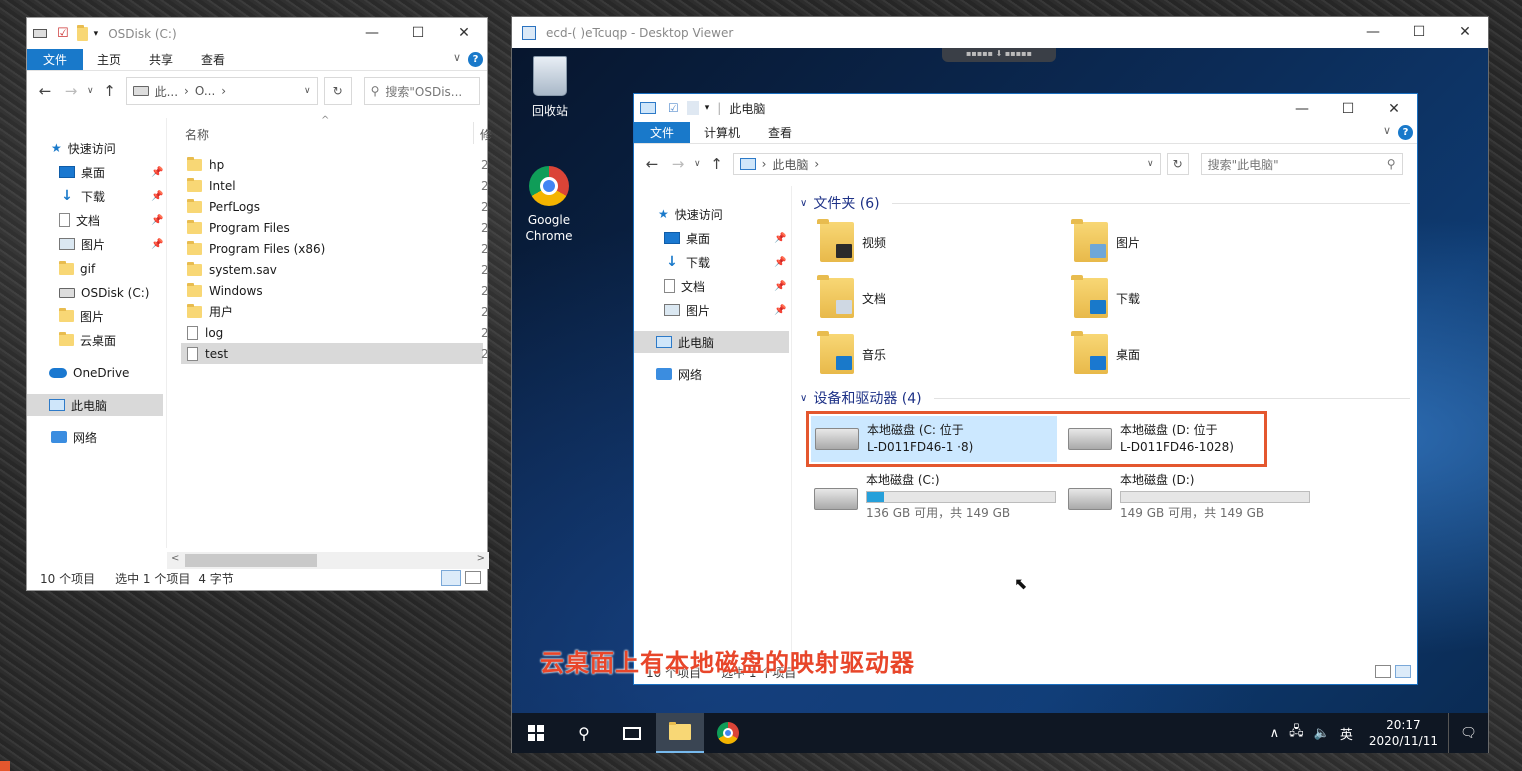 This screenshot has height=771, width=1522. What do you see at coordinates (1346, 733) in the screenshot?
I see `ime-indicator: 英` at bounding box center [1346, 733].